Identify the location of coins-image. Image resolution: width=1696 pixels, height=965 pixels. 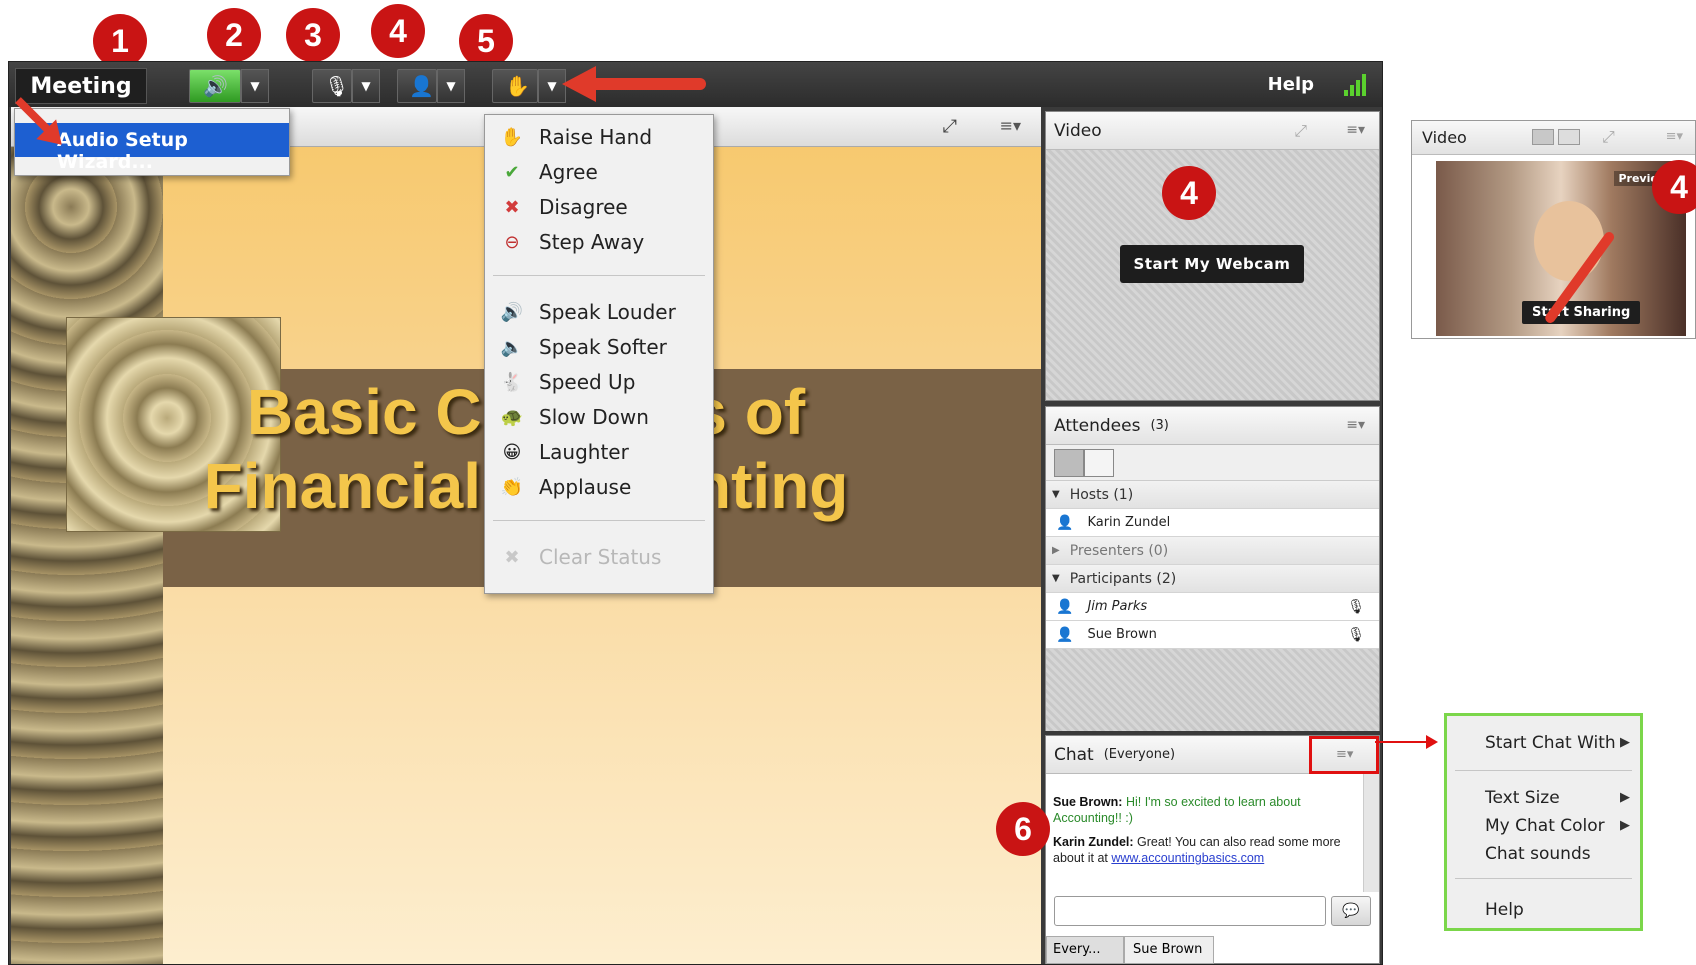
(87, 555).